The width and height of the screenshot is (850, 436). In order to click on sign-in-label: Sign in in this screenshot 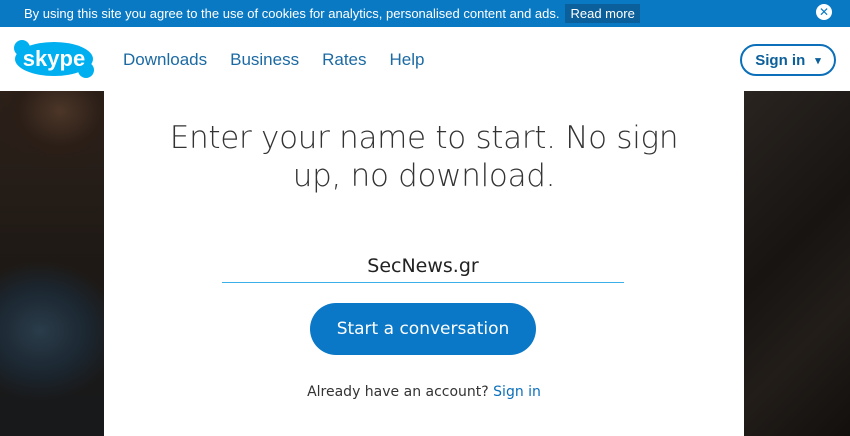, I will do `click(780, 60)`.